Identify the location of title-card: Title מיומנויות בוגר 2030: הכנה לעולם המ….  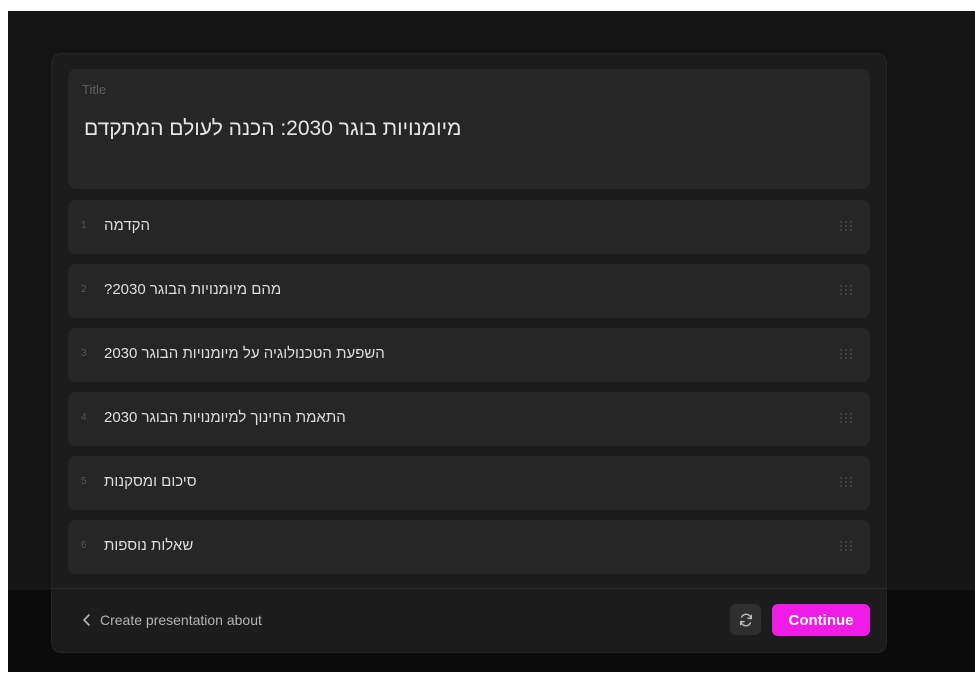
(469, 129).